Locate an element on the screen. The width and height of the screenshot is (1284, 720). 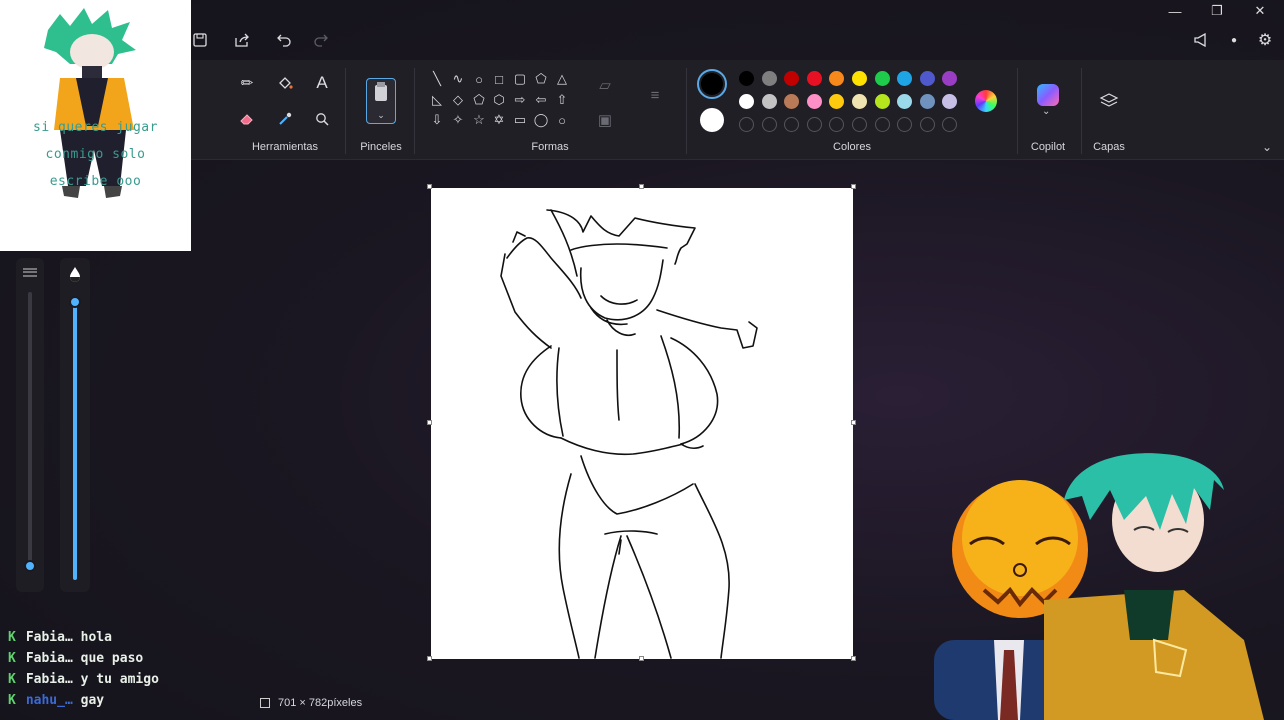
star5-shape-icon: ☆ is located at coordinates (479, 120).